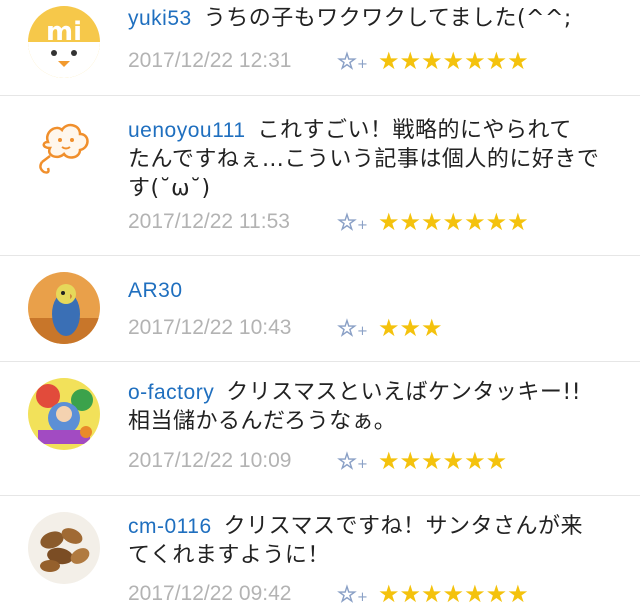 The width and height of the screenshot is (640, 613). I want to click on comment-meta: 2017/12/22 11:53 ★ + ★★★★★★★, so click(328, 222).